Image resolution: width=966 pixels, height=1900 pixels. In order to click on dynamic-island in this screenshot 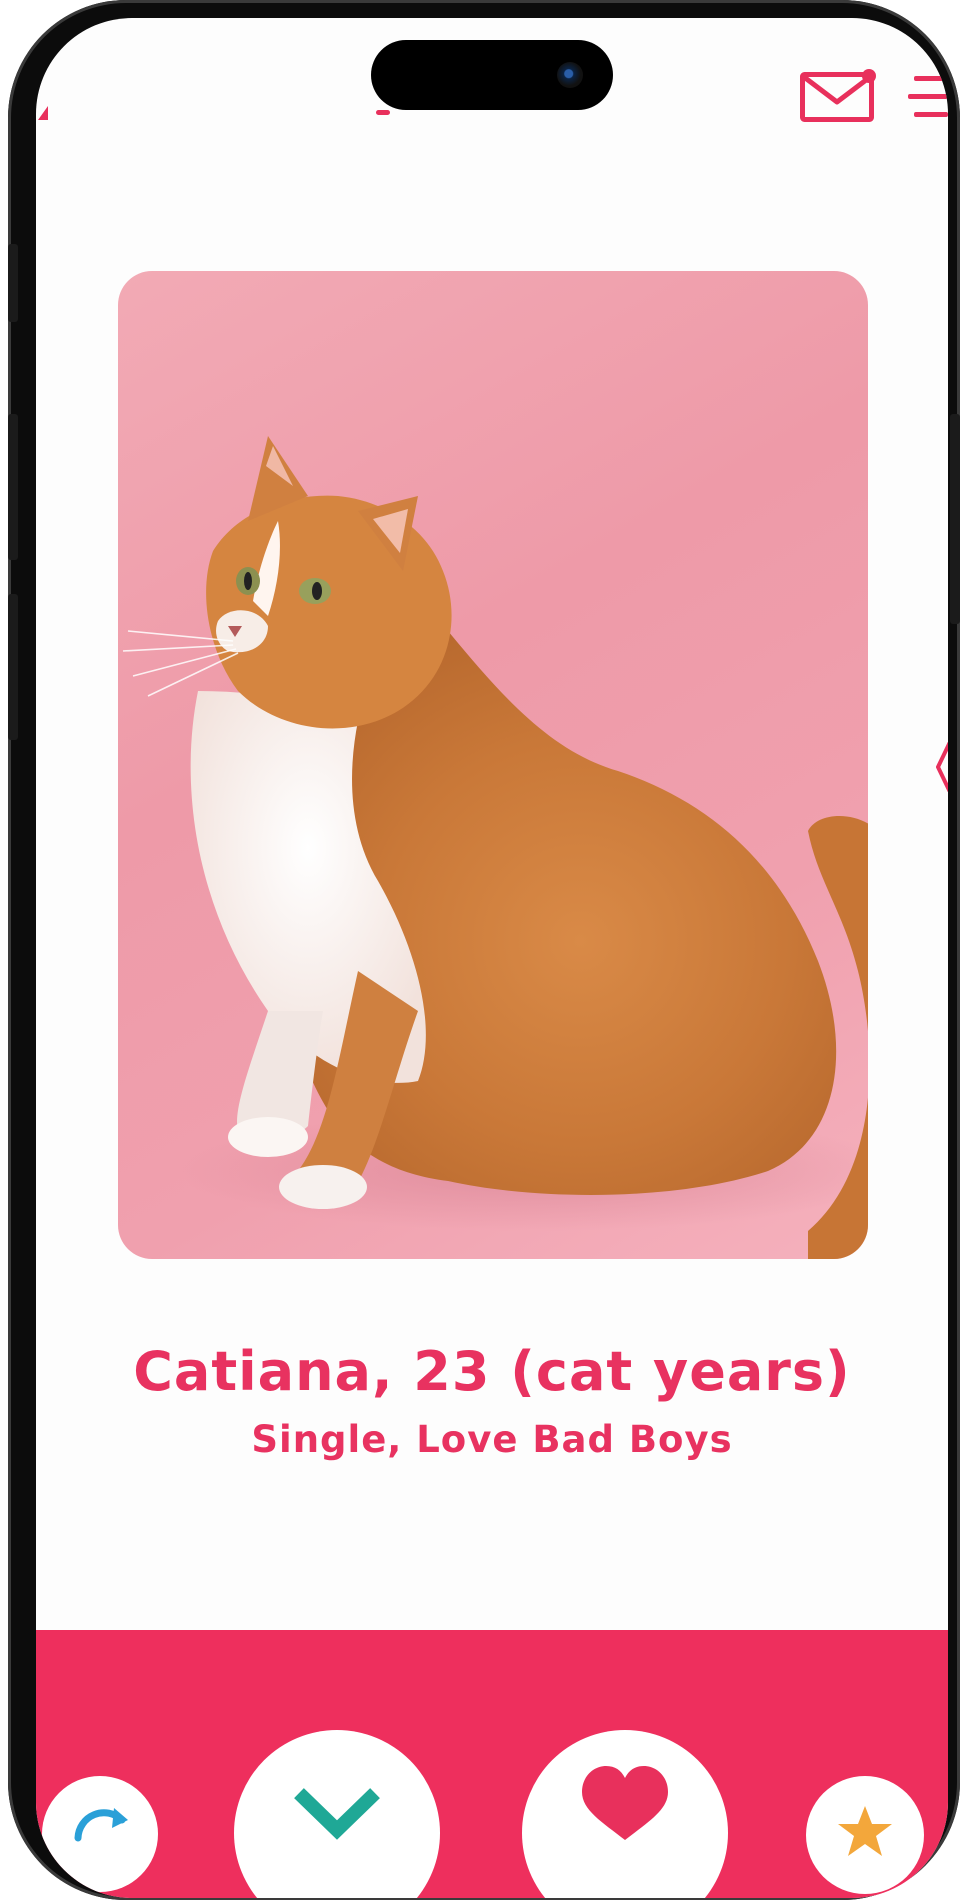, I will do `click(492, 75)`.